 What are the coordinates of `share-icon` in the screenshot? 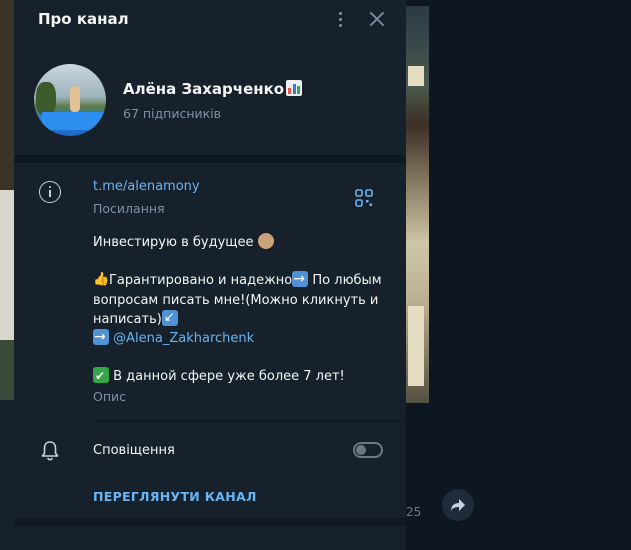 It's located at (458, 505).